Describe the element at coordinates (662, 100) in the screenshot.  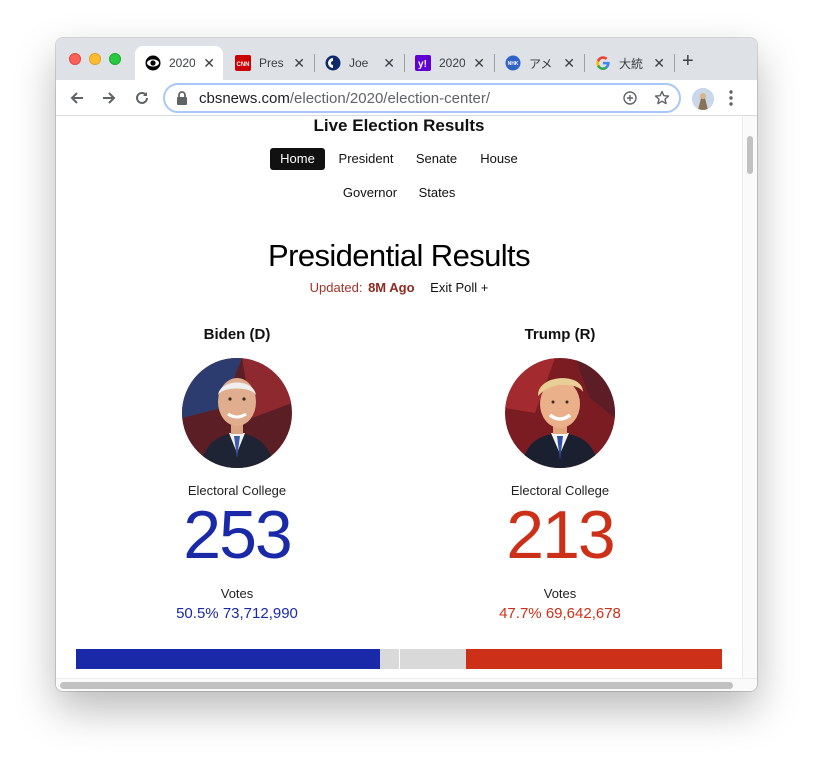
I see `bookmark-star-icon` at that location.